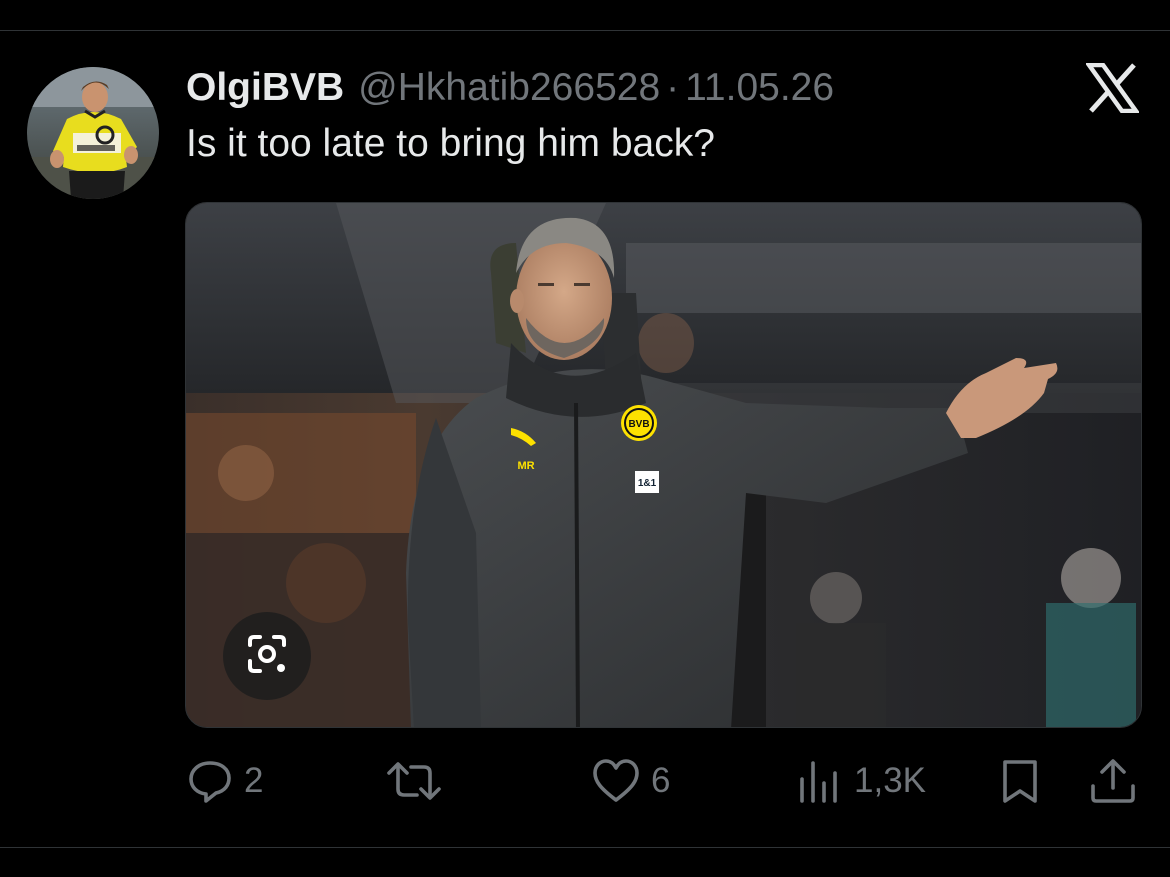 Image resolution: width=1170 pixels, height=877 pixels. Describe the element at coordinates (890, 780) in the screenshot. I see `views-count: 1,3K` at that location.